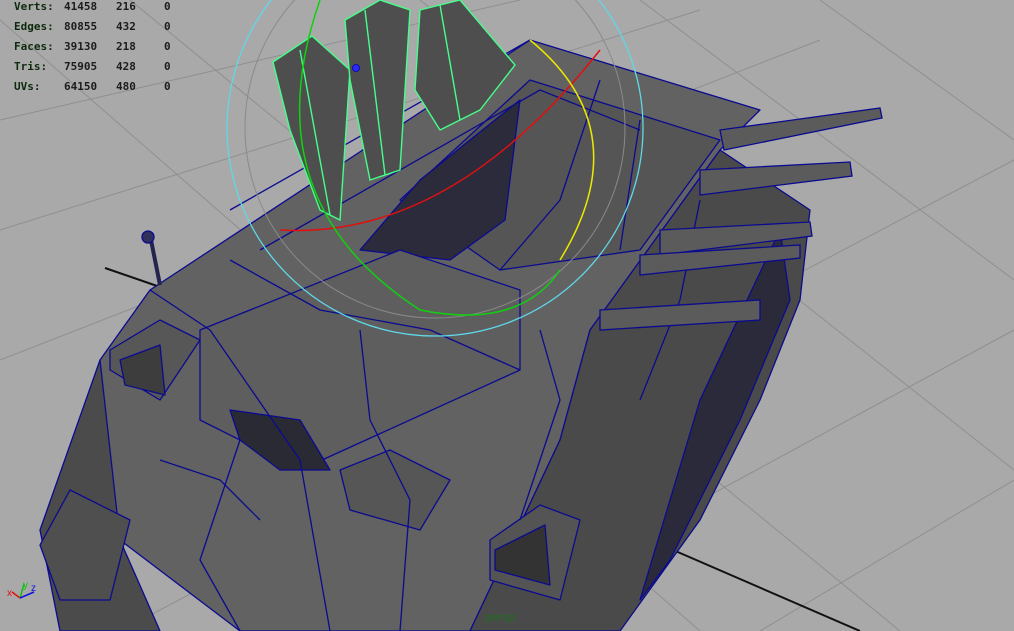  What do you see at coordinates (126, 6) in the screenshot?
I see `hud-value: 216` at bounding box center [126, 6].